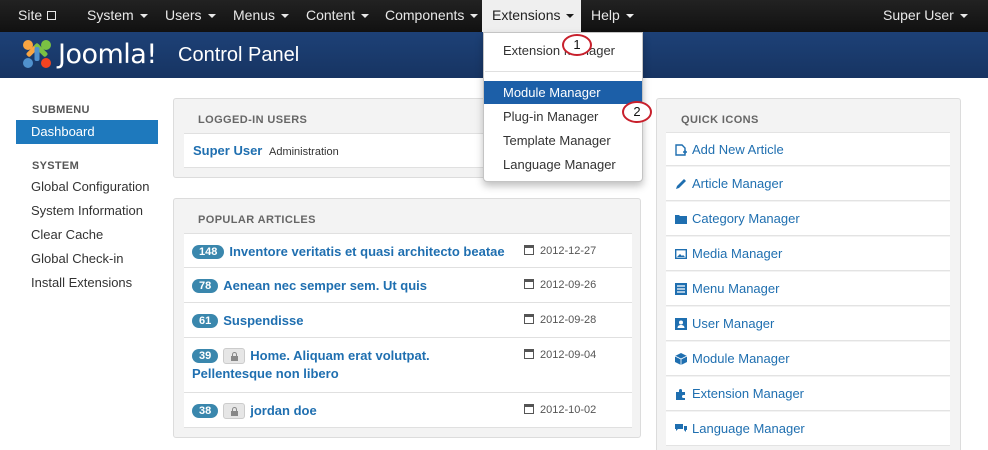 The image size is (988, 450). What do you see at coordinates (90, 186) in the screenshot?
I see `sidebar-item-label: Global Configuration` at bounding box center [90, 186].